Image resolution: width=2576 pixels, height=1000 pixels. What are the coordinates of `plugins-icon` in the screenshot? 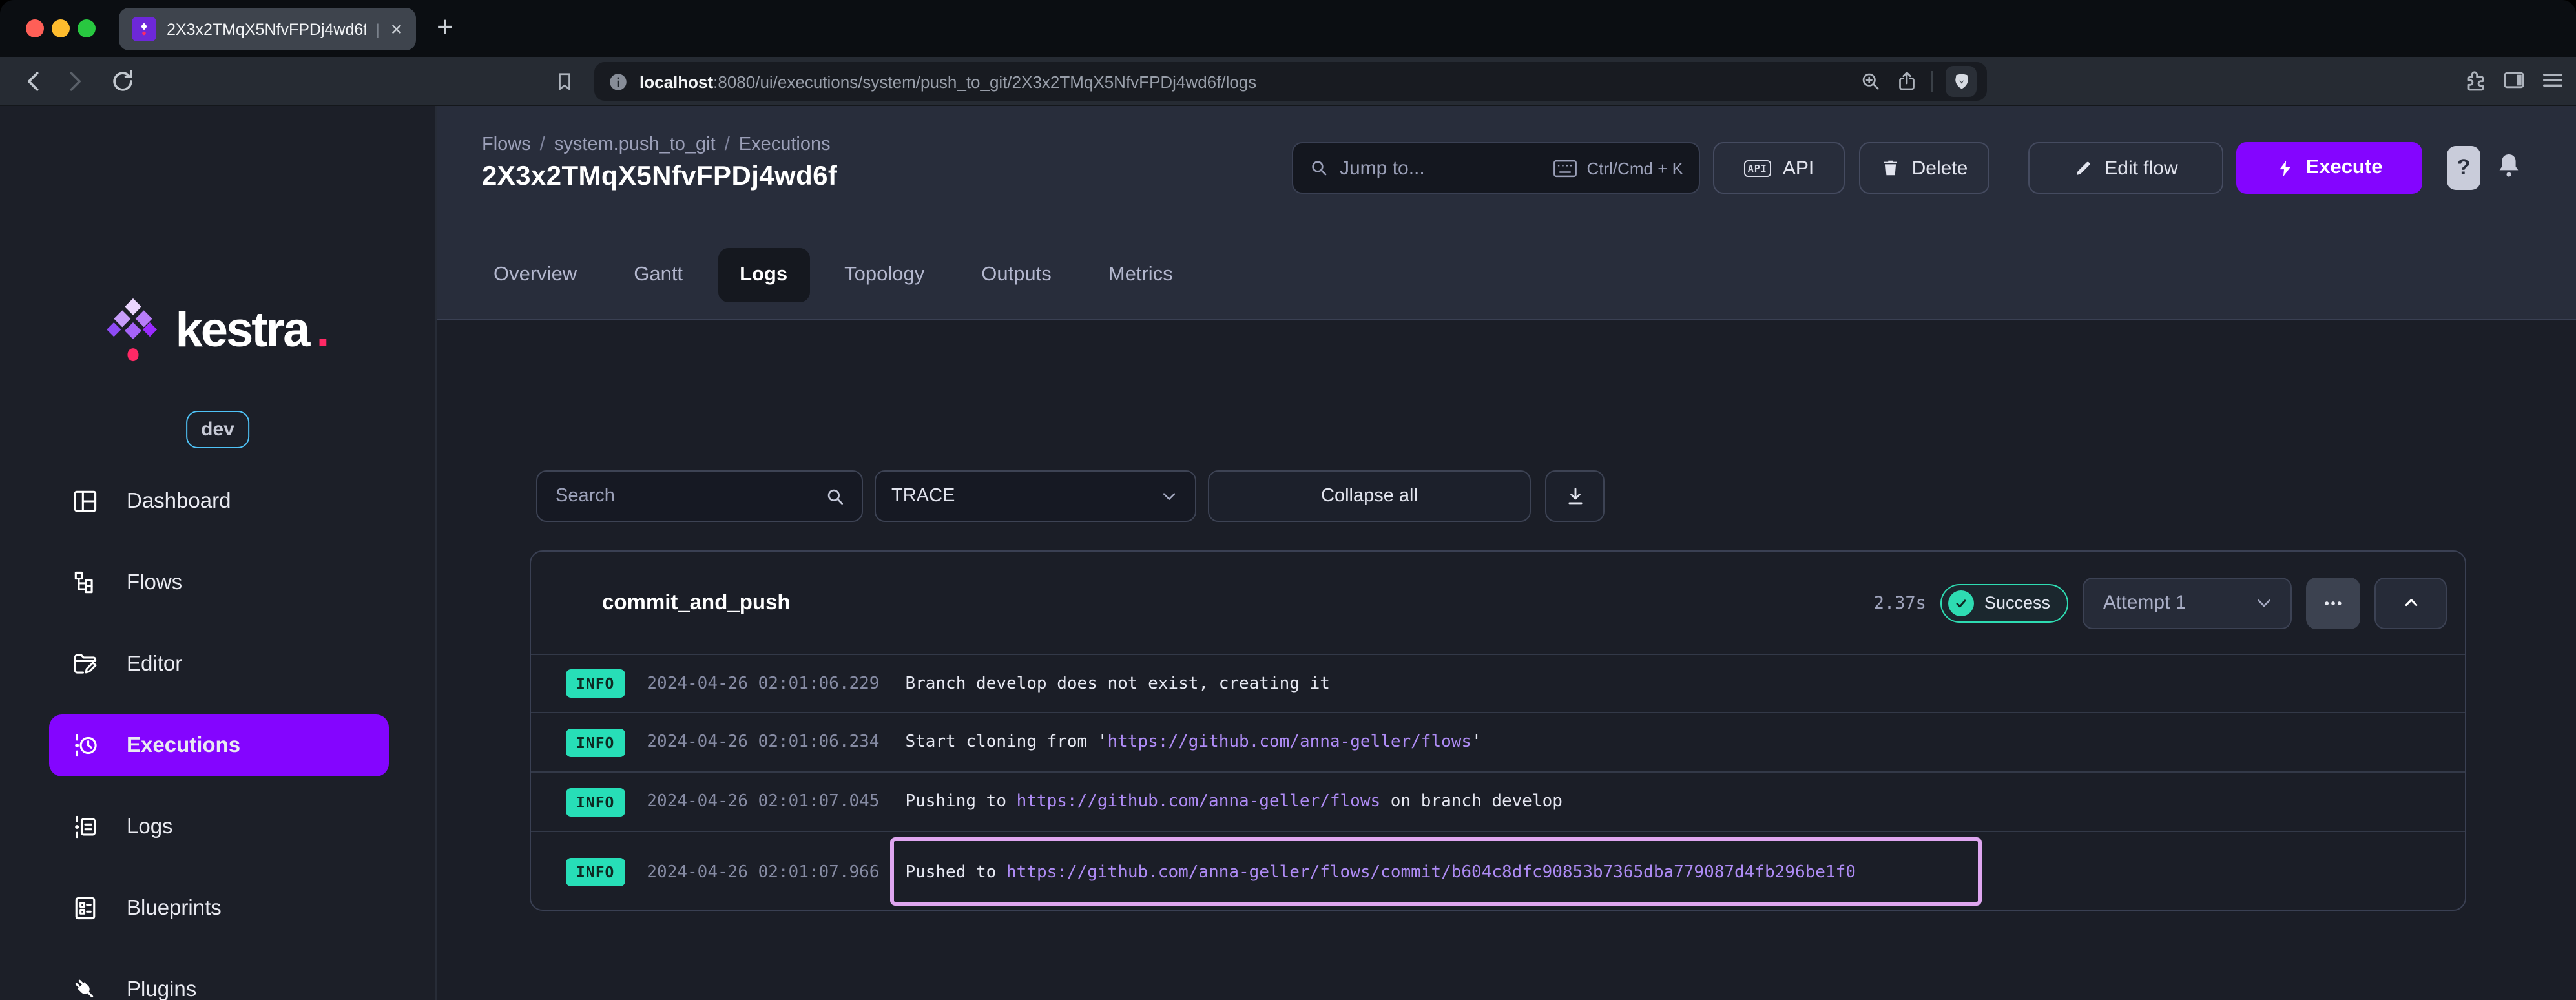 It's located at (85, 988).